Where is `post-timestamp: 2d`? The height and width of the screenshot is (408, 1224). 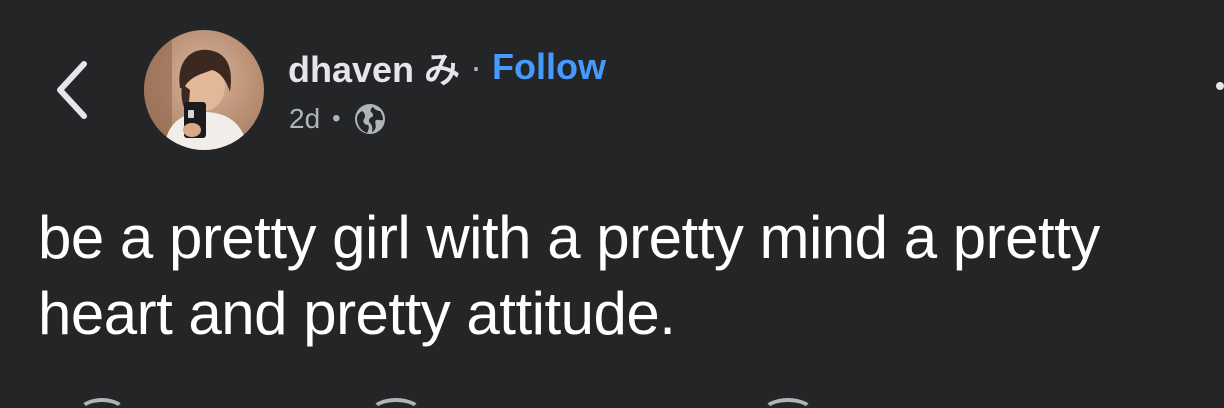
post-timestamp: 2d is located at coordinates (304, 119).